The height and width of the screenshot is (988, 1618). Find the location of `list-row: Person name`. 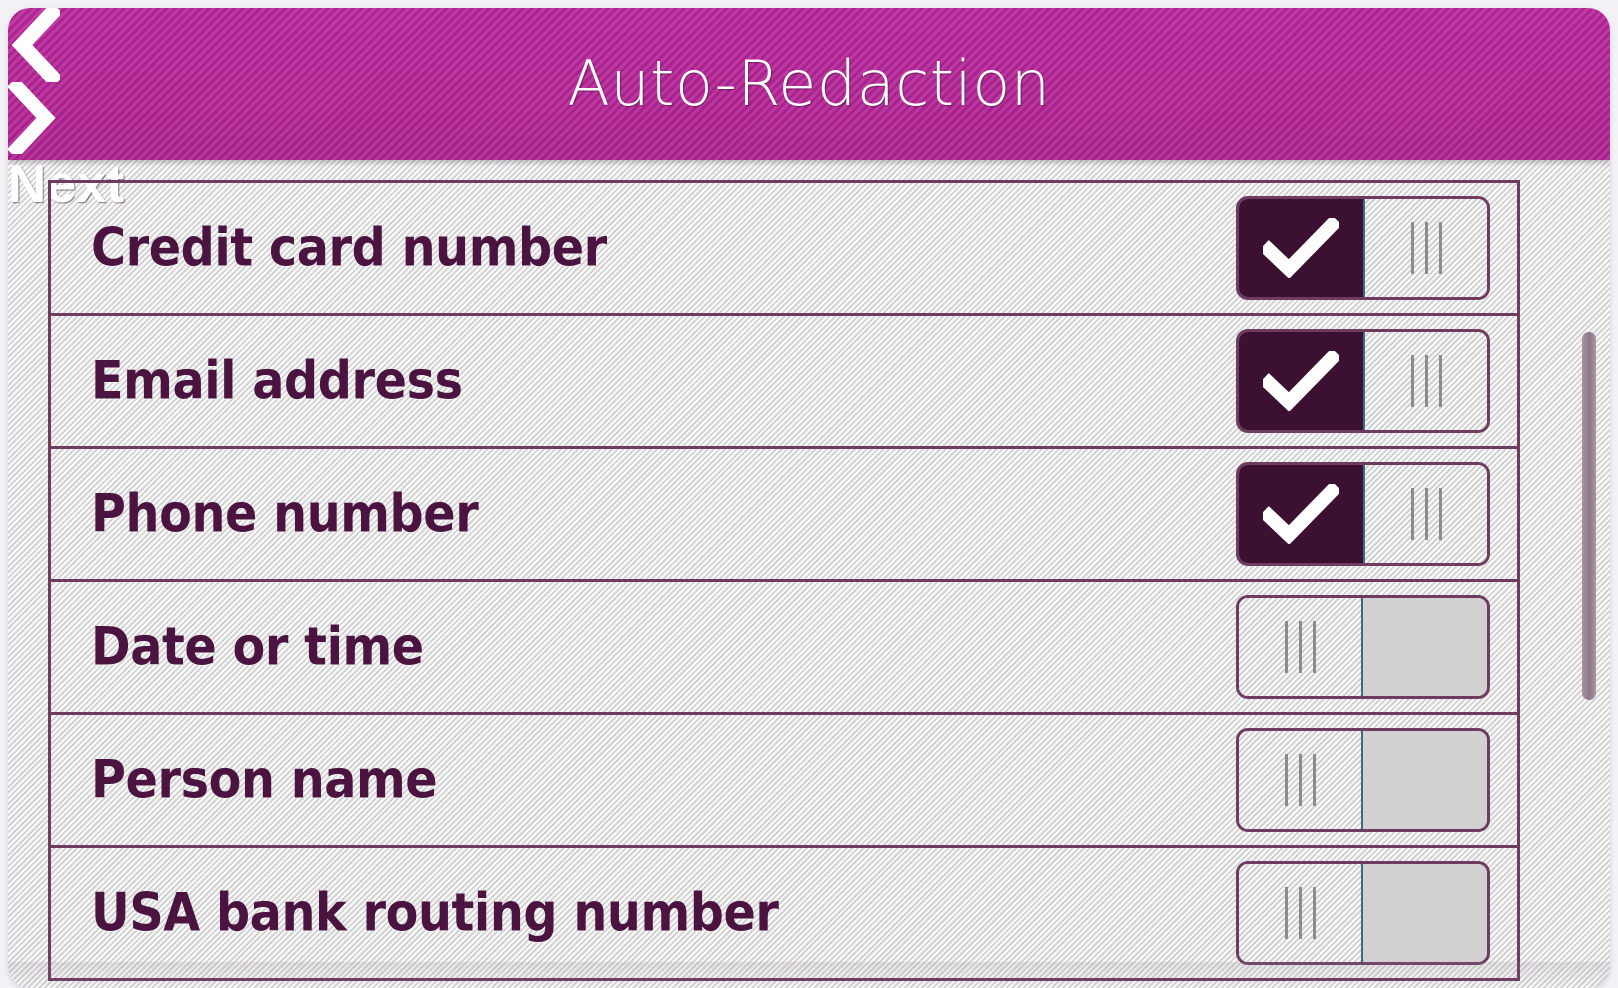

list-row: Person name is located at coordinates (785, 781).